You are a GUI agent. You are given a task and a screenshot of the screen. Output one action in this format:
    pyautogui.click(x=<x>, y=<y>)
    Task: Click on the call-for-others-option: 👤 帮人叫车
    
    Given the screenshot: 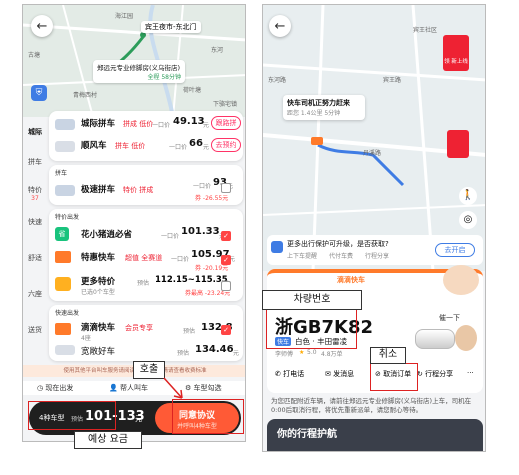 What is the action you would take?
    pyautogui.click(x=128, y=388)
    